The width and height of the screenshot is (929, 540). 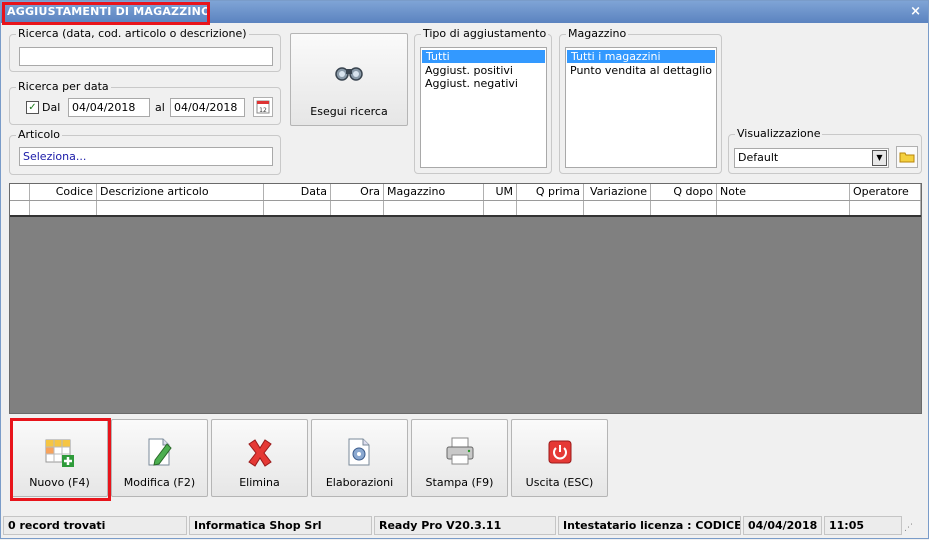 I want to click on al-label: al, so click(x=160, y=107).